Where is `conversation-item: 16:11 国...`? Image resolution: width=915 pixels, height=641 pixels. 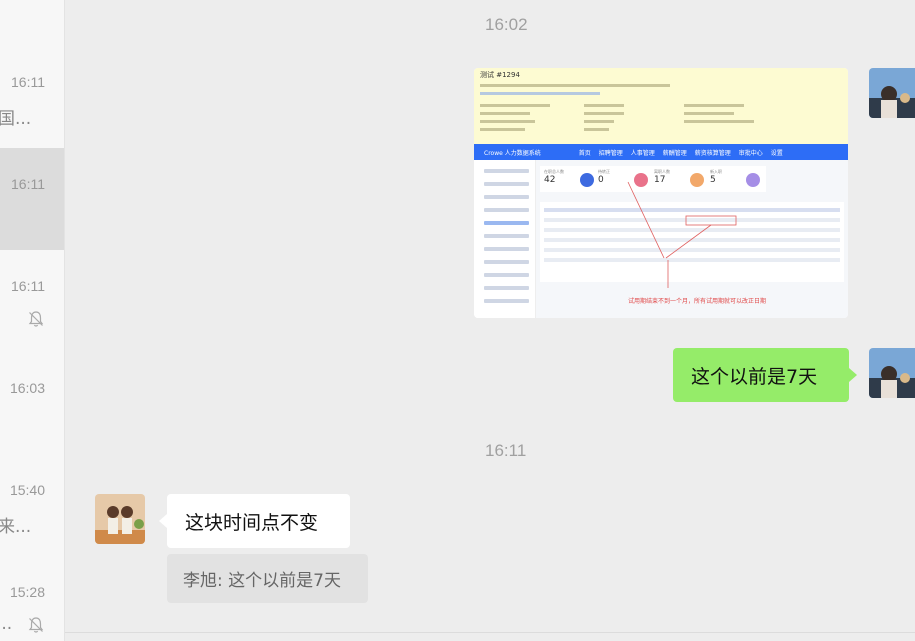 conversation-item: 16:11 国... is located at coordinates (32, 97).